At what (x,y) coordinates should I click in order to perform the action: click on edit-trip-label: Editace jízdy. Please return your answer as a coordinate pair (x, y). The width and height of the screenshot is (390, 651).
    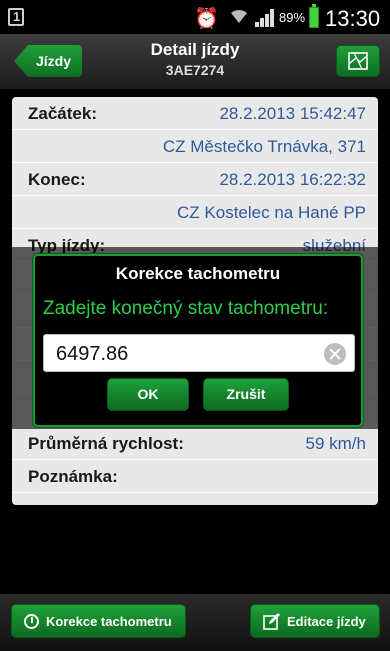
    Looking at the image, I should click on (326, 621).